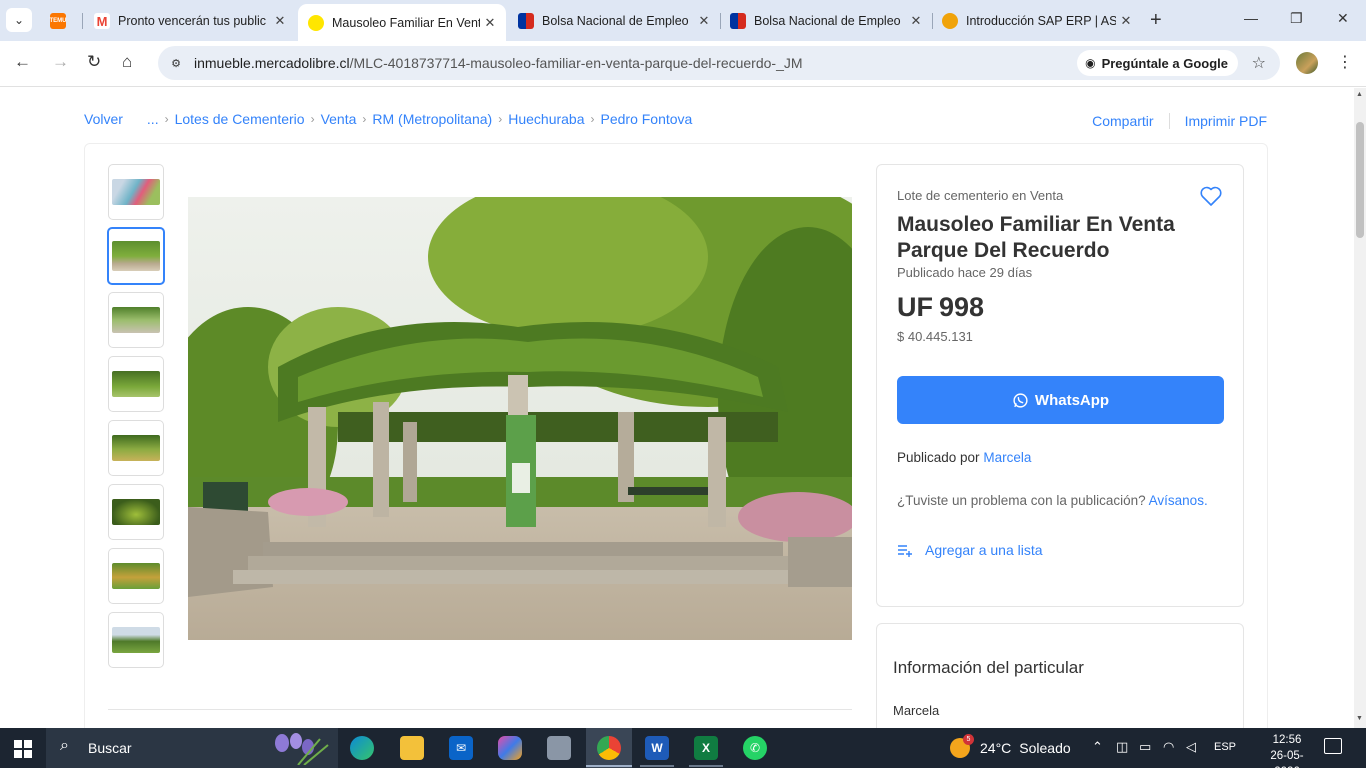 This screenshot has width=1366, height=768. What do you see at coordinates (1072, 400) in the screenshot?
I see `whatsapp-label: WhatsApp` at bounding box center [1072, 400].